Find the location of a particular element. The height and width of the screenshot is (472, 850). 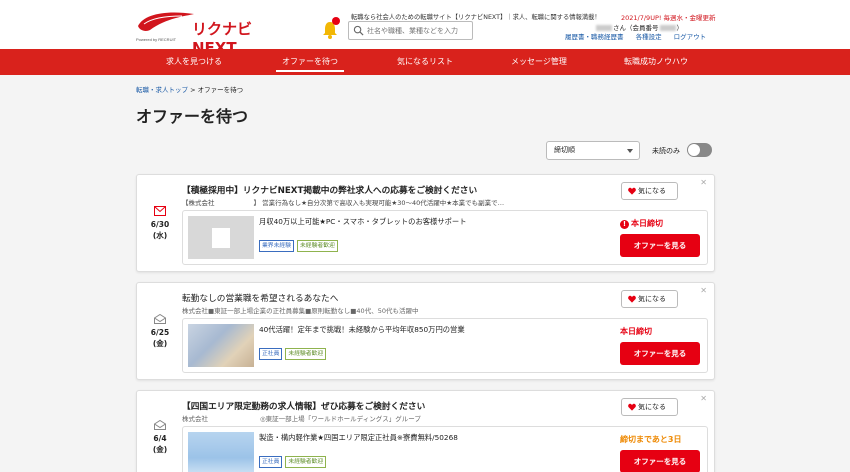

breadcrumb-home: 転職・求人トップ is located at coordinates (162, 90).